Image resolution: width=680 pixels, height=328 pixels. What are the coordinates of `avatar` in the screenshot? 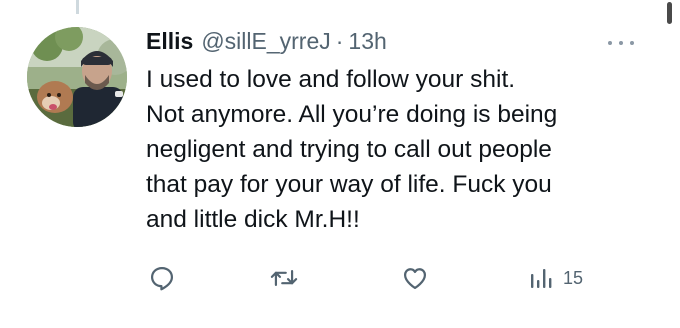 It's located at (77, 77).